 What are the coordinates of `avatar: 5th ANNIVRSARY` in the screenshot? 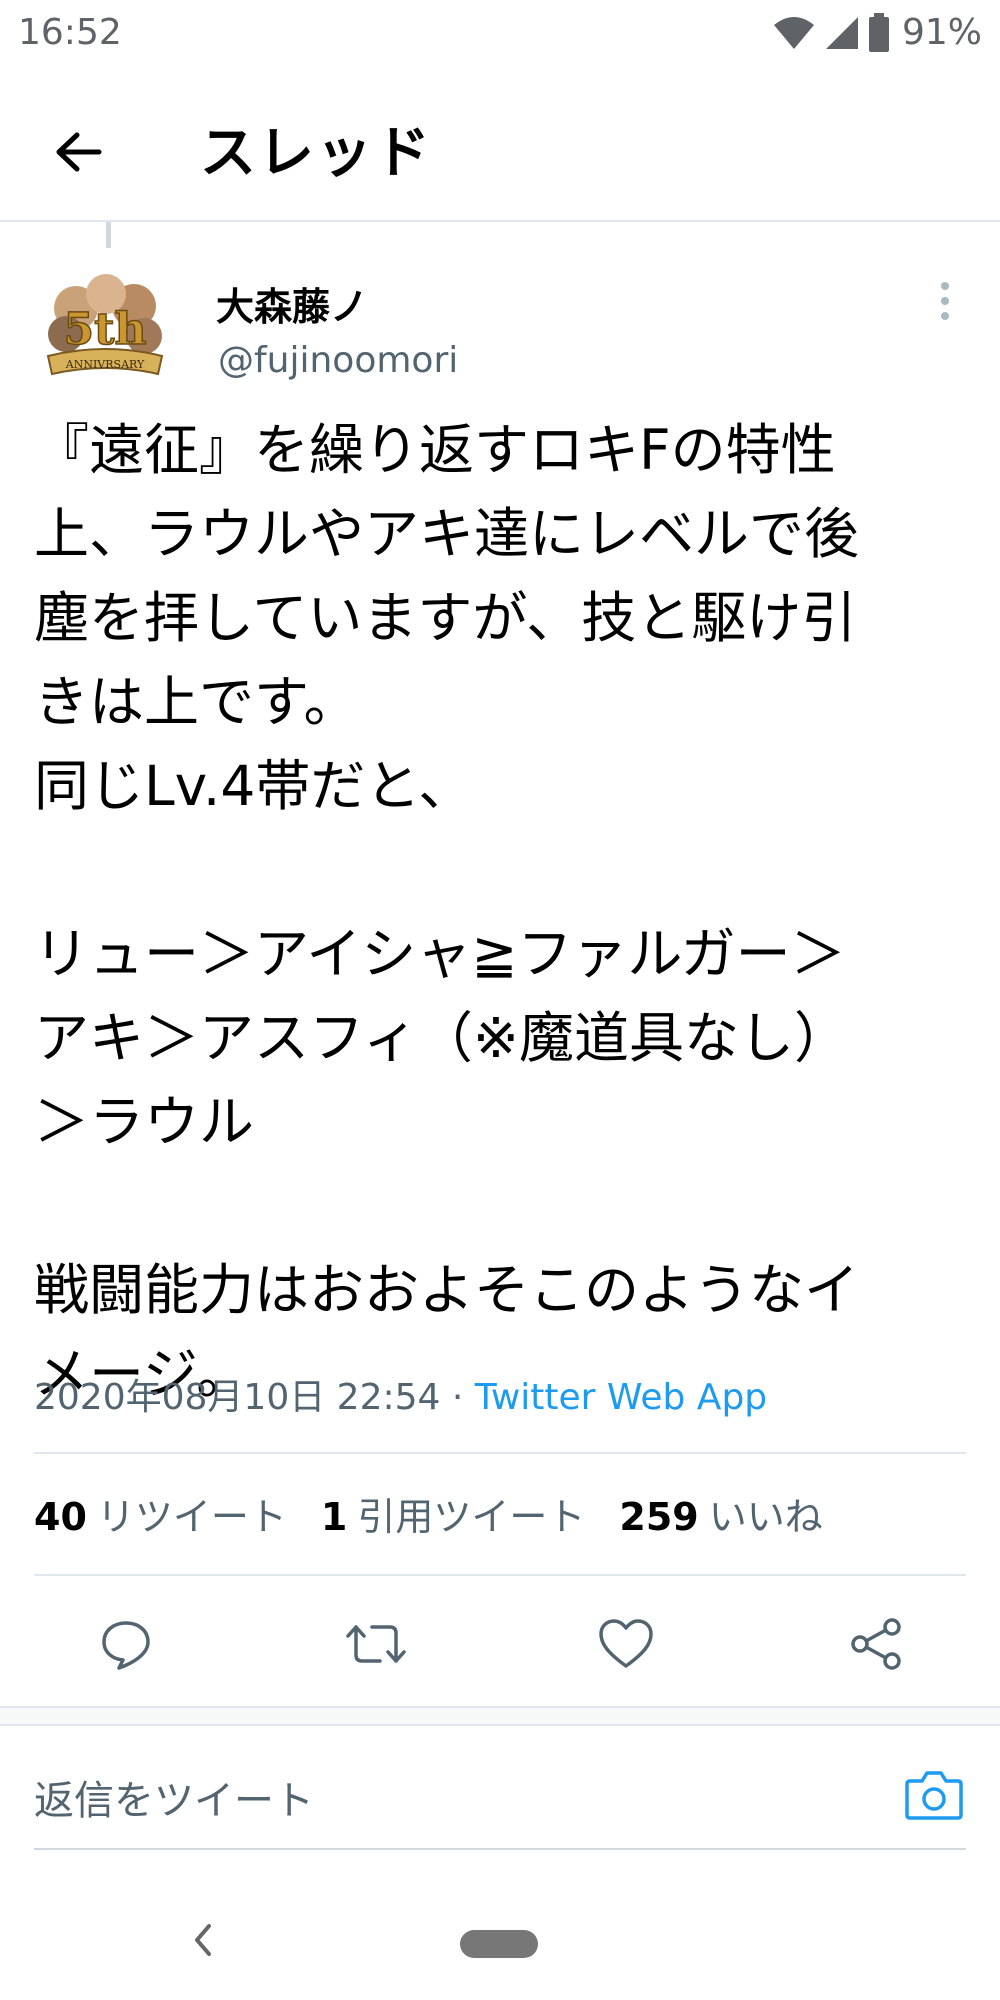 It's located at (105, 324).